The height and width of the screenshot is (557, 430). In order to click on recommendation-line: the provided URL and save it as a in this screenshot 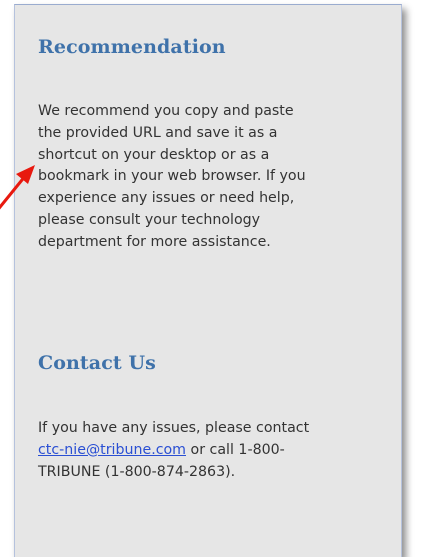, I will do `click(158, 132)`.